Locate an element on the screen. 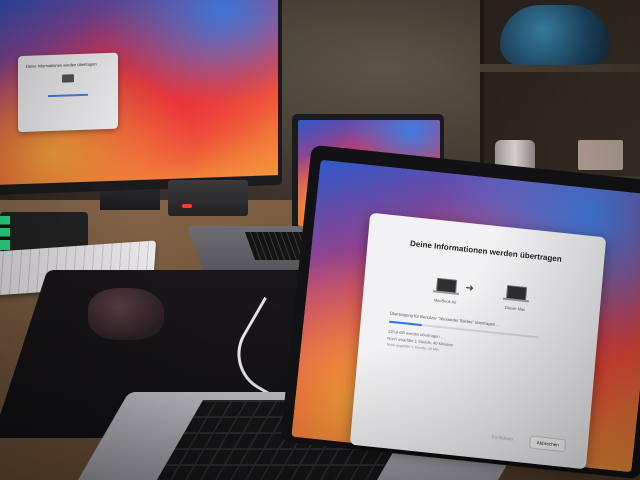 The height and width of the screenshot is (480, 640). cancel-button: Abbrechen is located at coordinates (548, 444).